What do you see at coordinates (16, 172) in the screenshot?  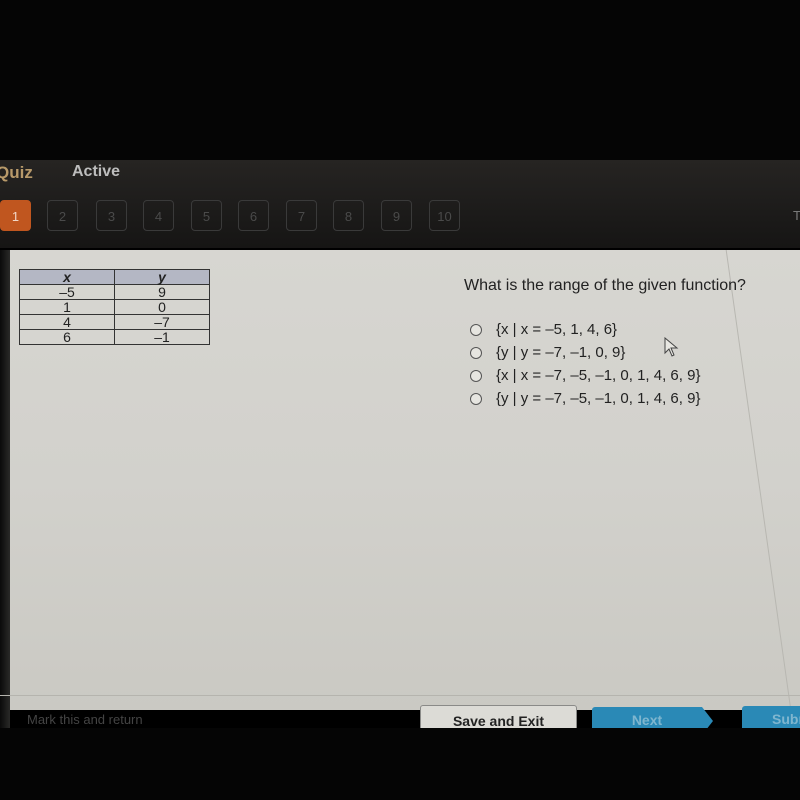 I see `quiz-label: Quiz` at bounding box center [16, 172].